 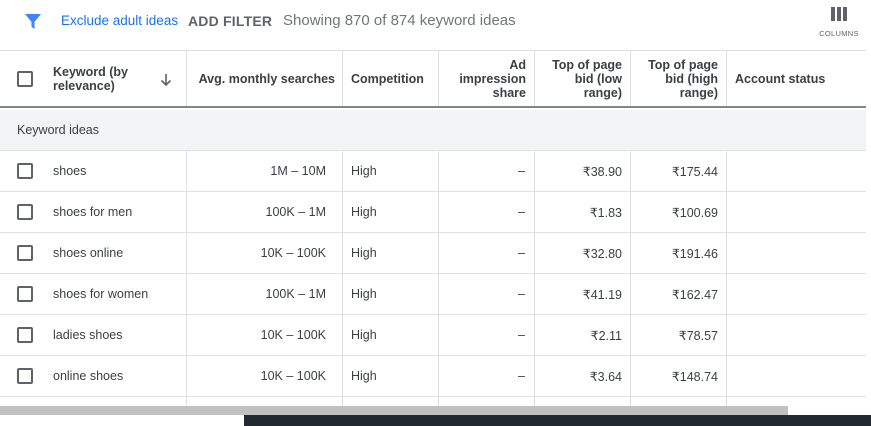 I want to click on bid-high-cell: ₹78.57, so click(x=698, y=335).